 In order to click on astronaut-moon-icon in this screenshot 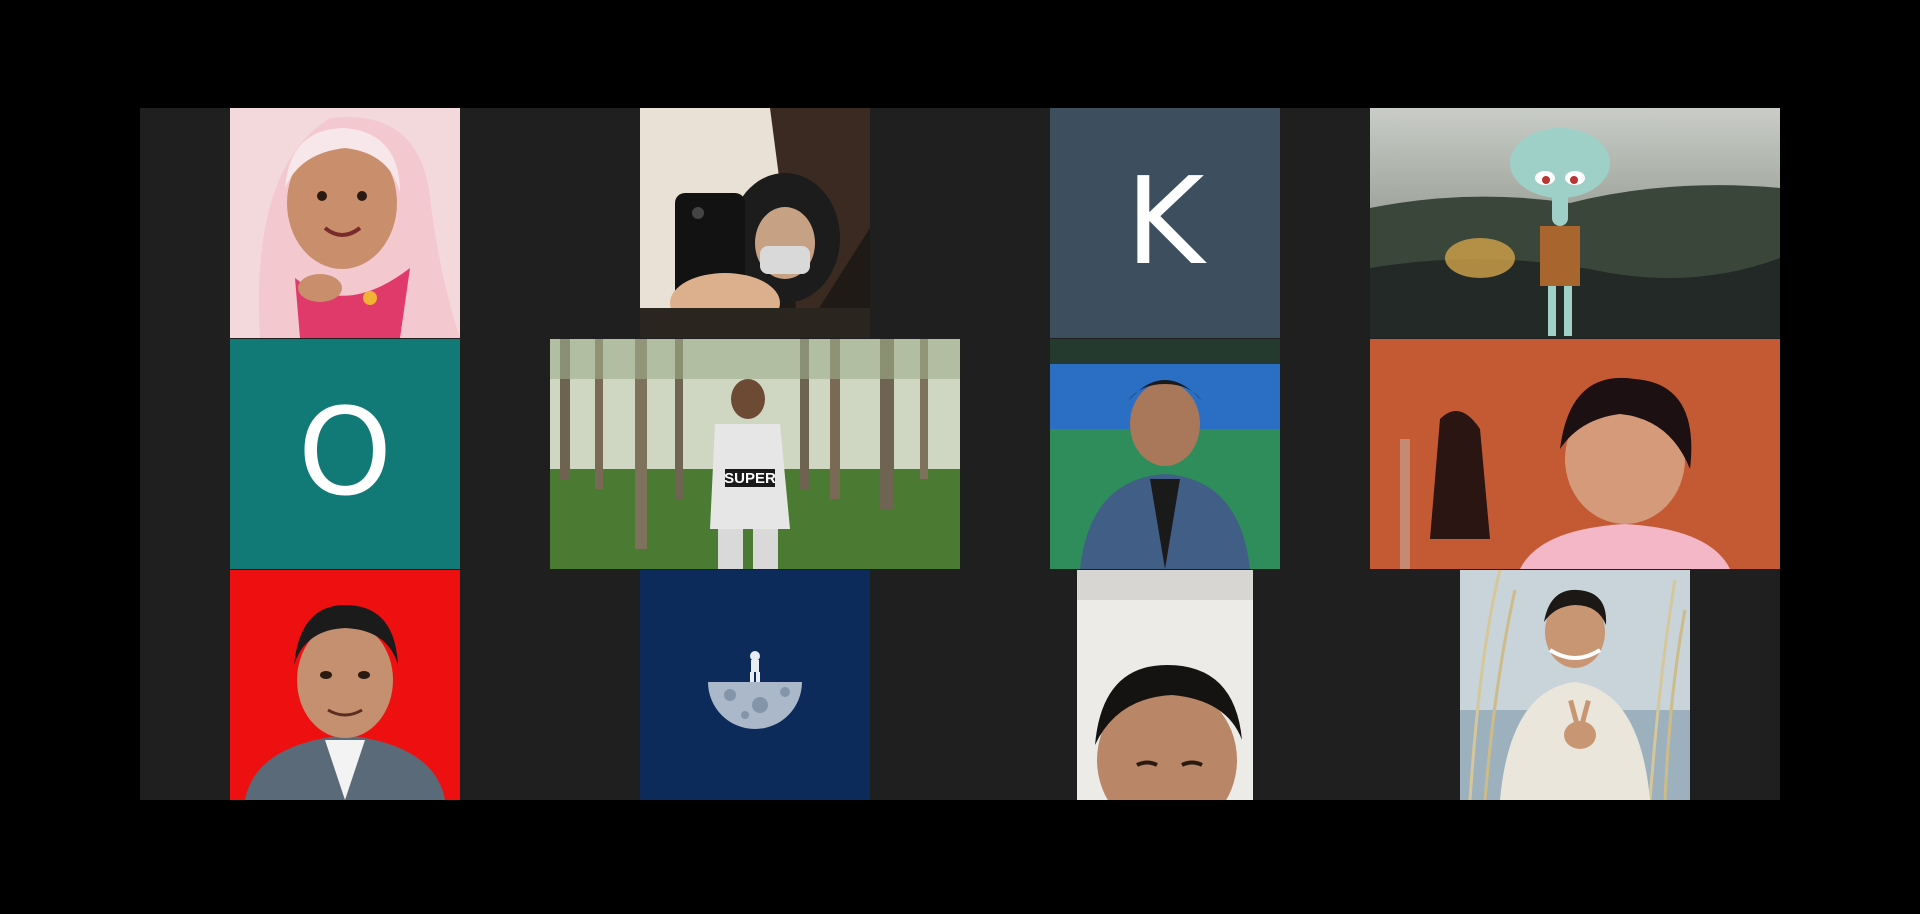, I will do `click(755, 685)`.